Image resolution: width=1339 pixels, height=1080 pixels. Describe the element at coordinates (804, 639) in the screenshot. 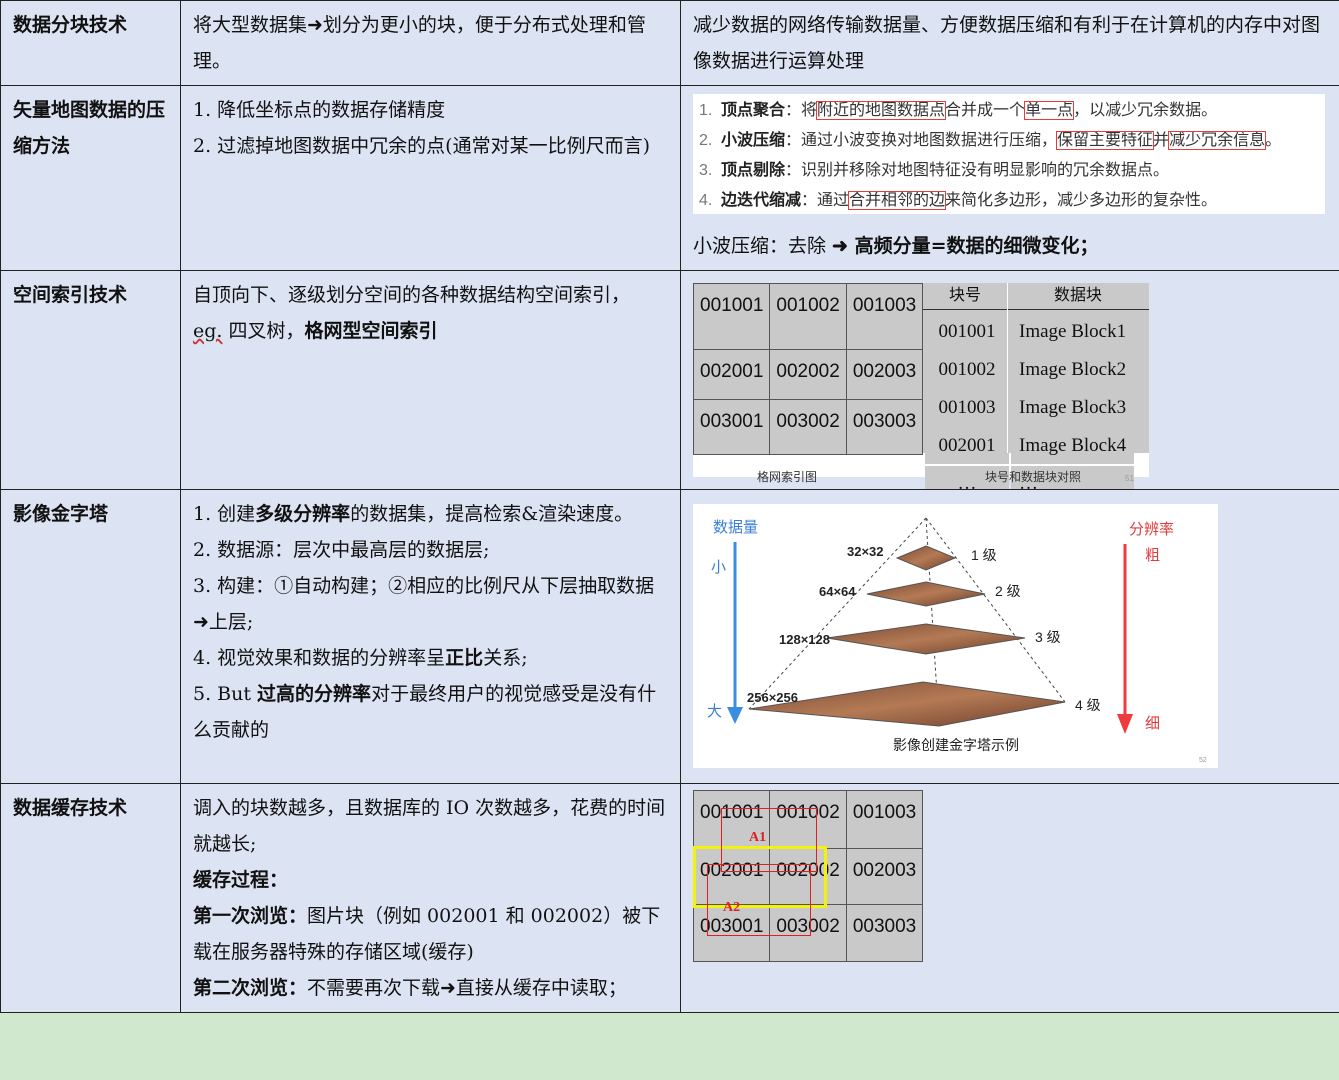

I see `size-label: 128×128` at that location.